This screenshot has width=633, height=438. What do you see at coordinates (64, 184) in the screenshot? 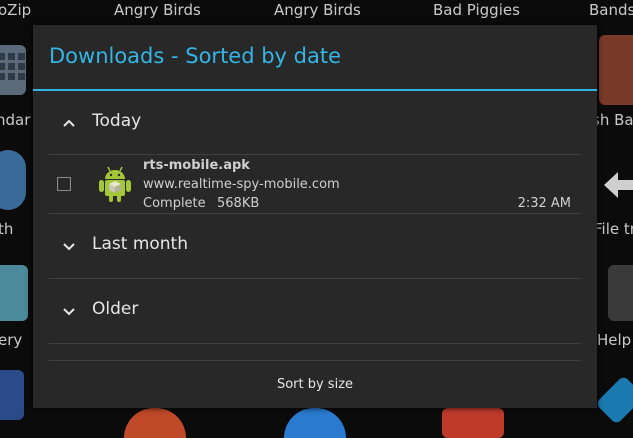
I see `item-checkbox` at bounding box center [64, 184].